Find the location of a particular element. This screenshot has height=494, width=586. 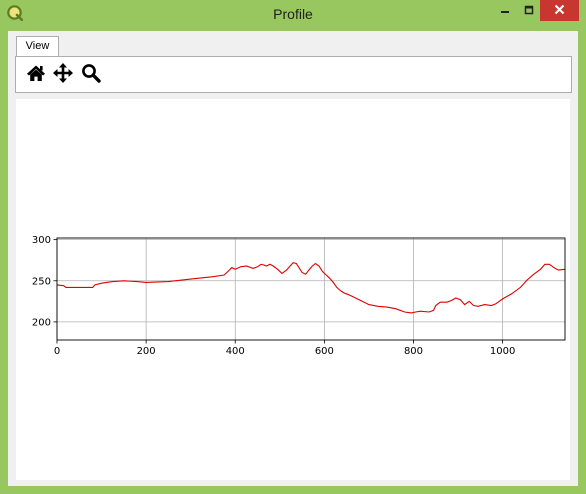

y-tick-label-2: 300 is located at coordinates (41, 240).